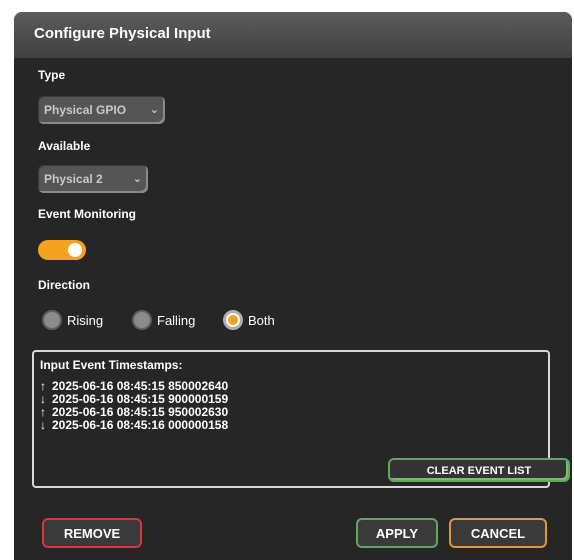  What do you see at coordinates (64, 146) in the screenshot?
I see `available-label: Available` at bounding box center [64, 146].